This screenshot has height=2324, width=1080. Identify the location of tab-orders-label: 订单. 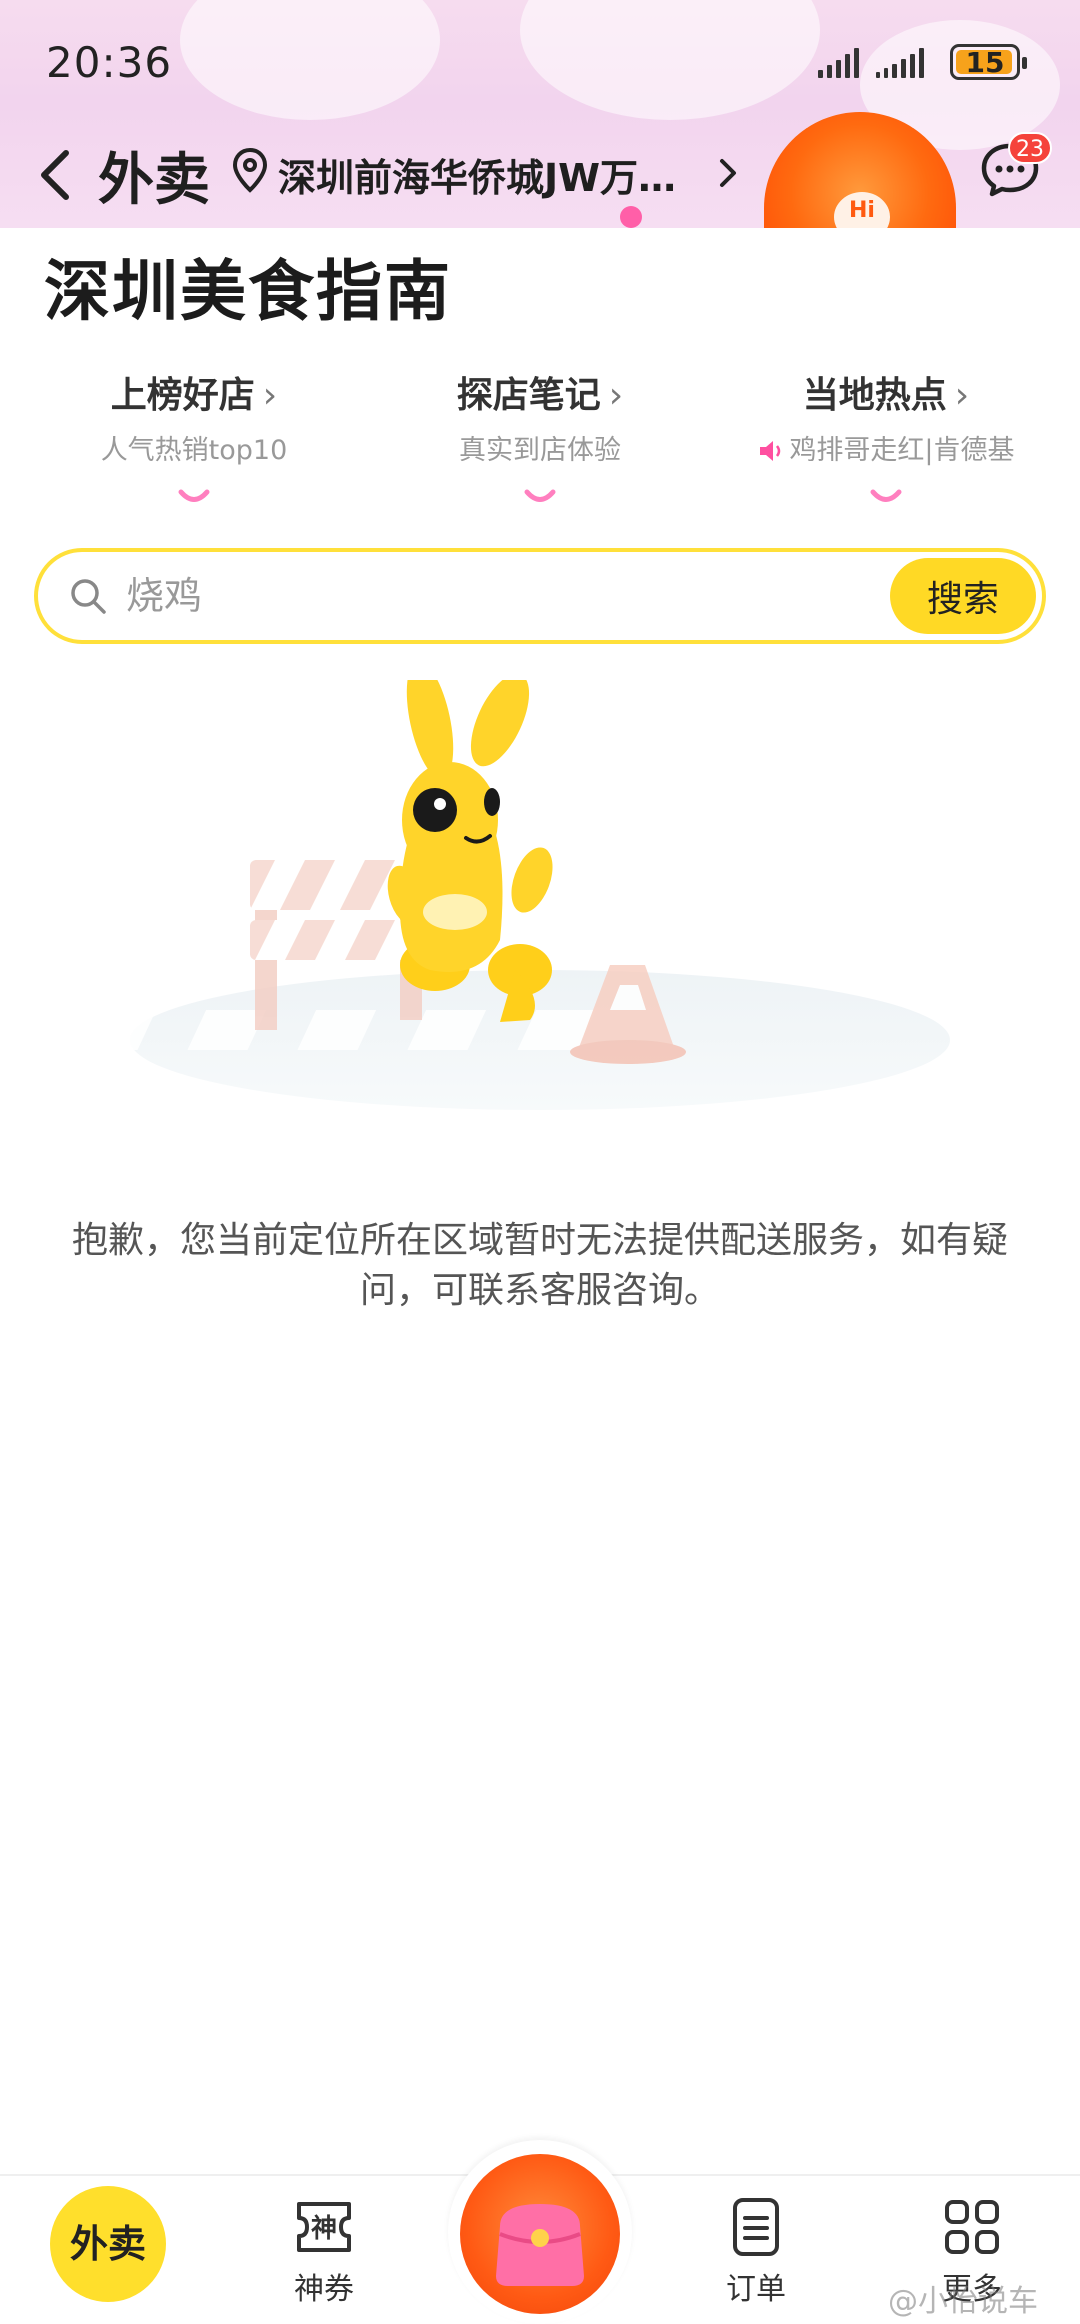
(756, 2289).